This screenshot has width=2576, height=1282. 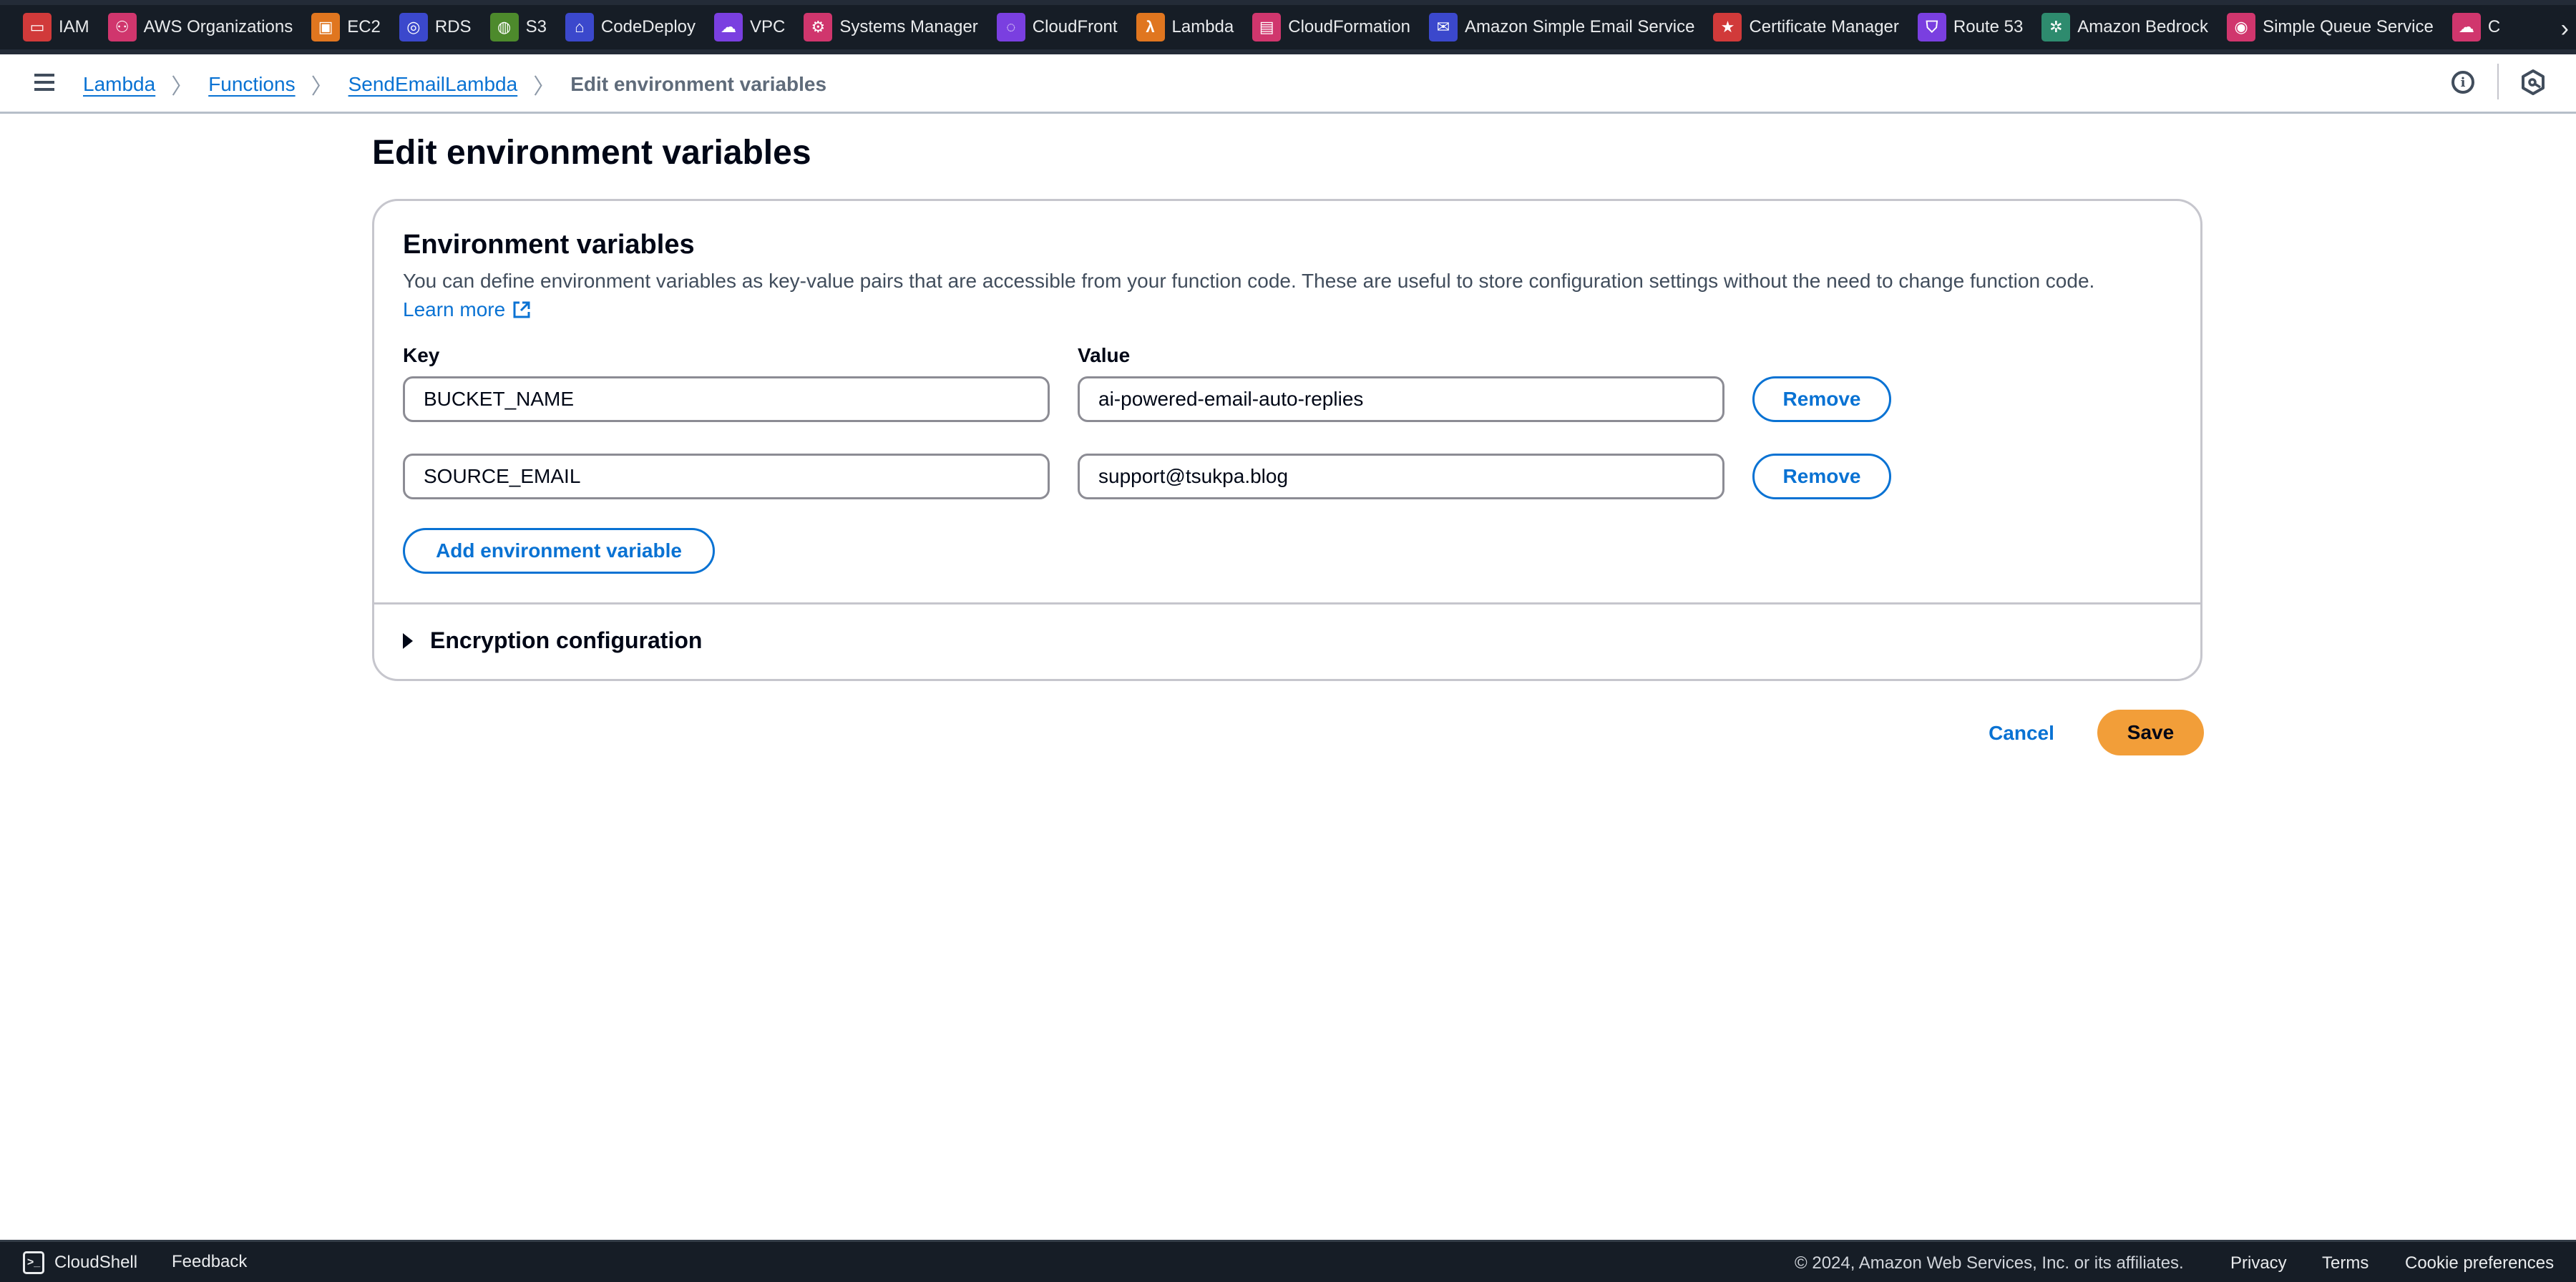 I want to click on service-shortcut-label: VPC, so click(x=768, y=26).